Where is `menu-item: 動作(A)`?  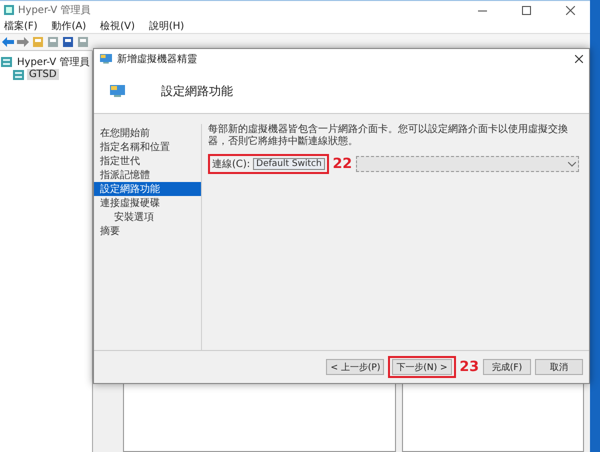
menu-item: 動作(A) is located at coordinates (69, 26).